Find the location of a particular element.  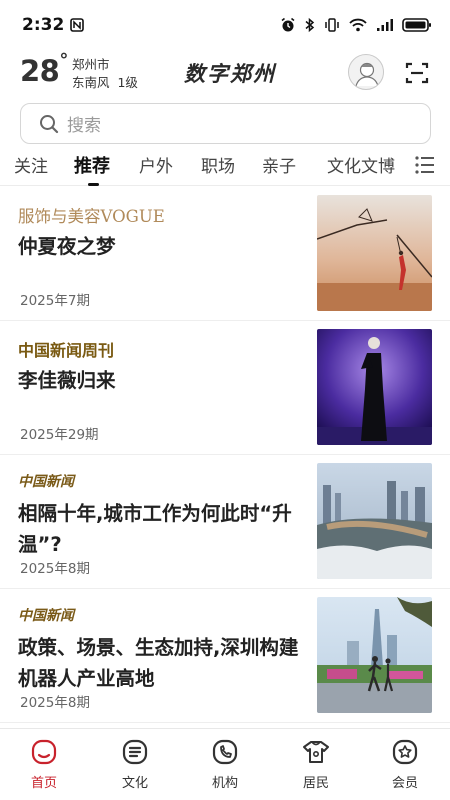

wind-label: 东南风 1级 is located at coordinates (105, 82).